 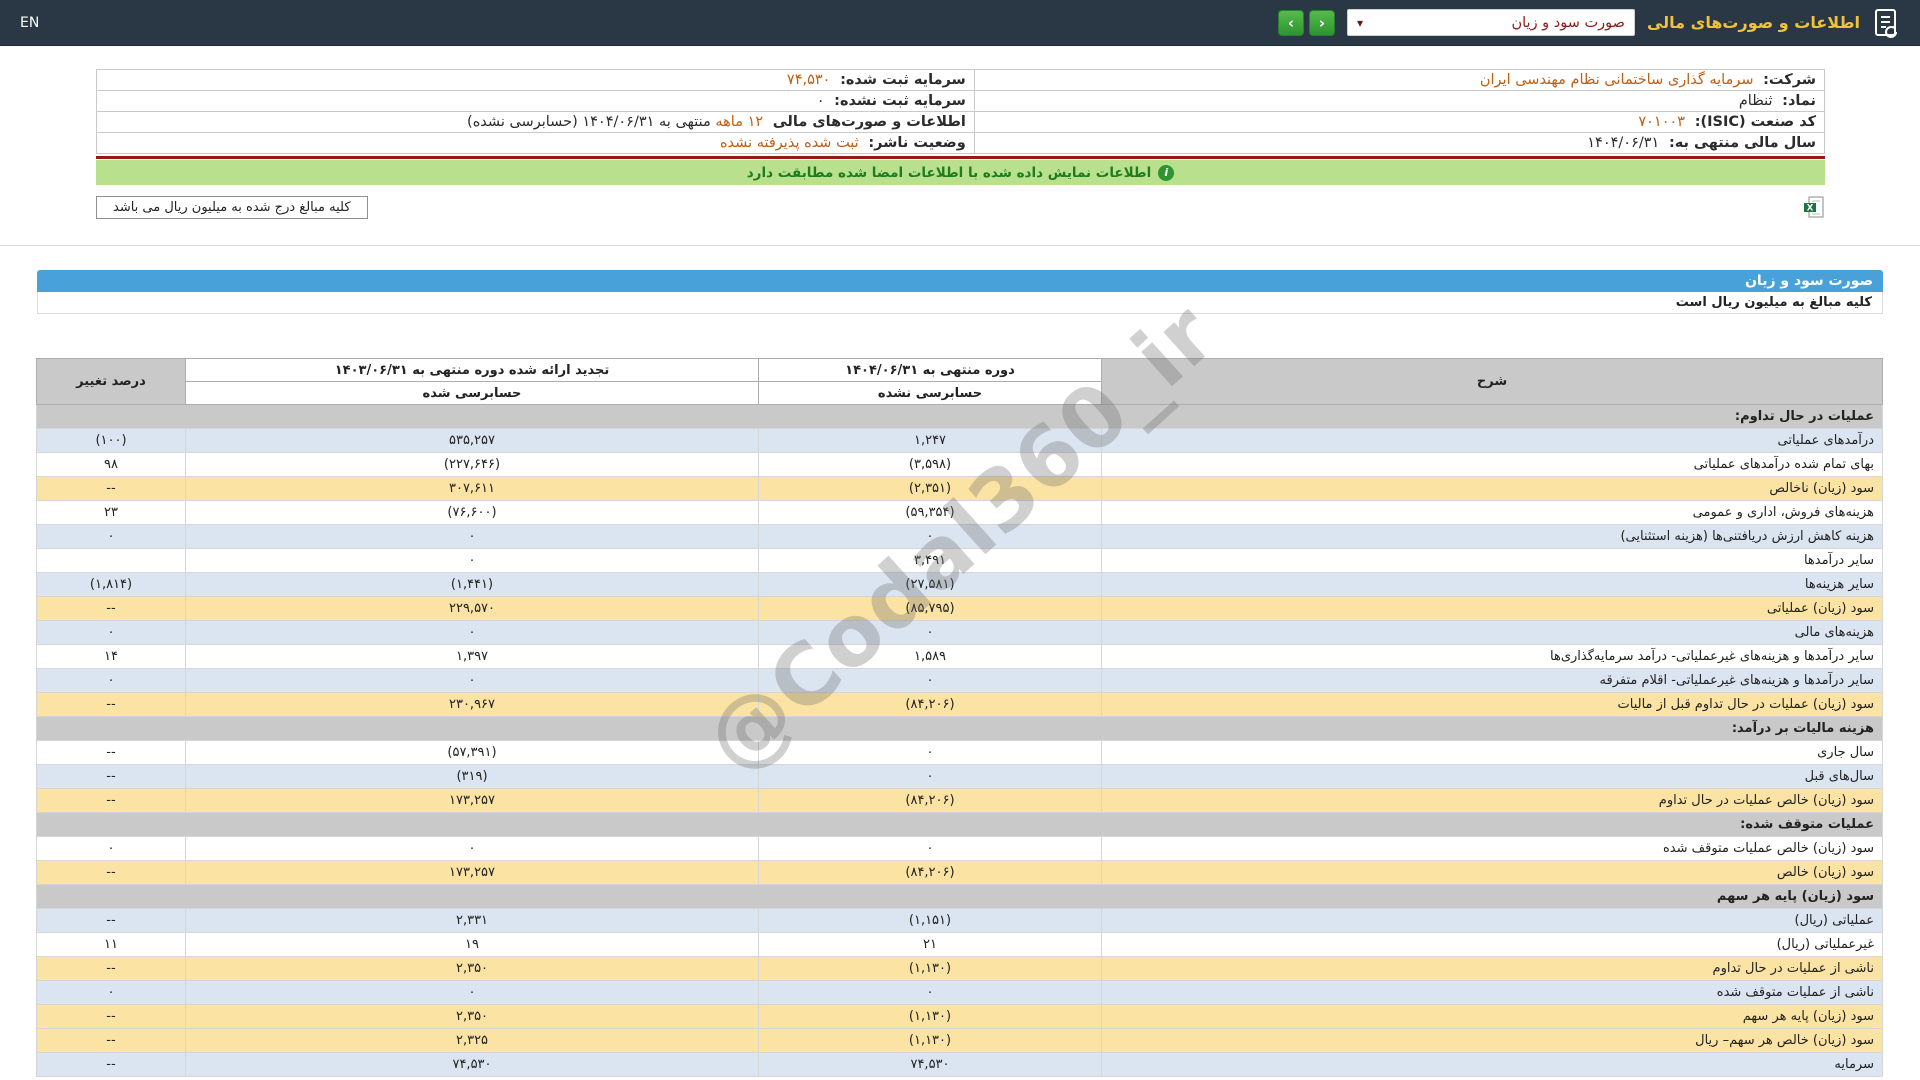 I want to click on prior-period-cell: ۱۹, so click(x=472, y=944).